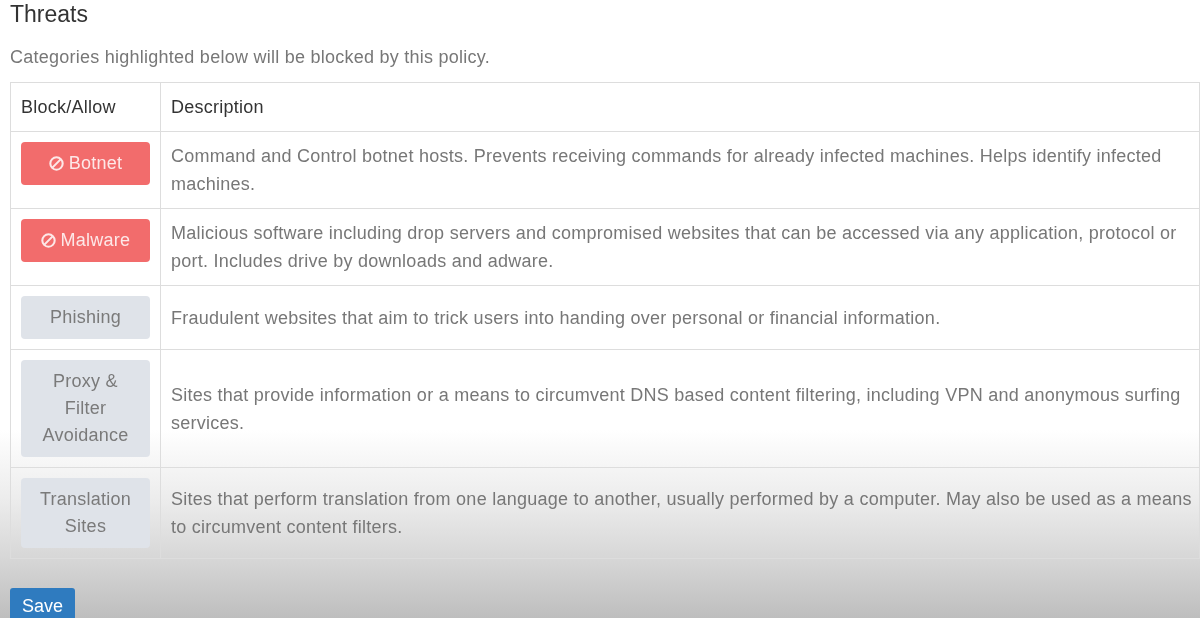  Describe the element at coordinates (680, 170) in the screenshot. I see `table-cell: Command and Control botnet hosts. Prevents receiving commands for already infected machines. Helps identify infected machines.` at that location.